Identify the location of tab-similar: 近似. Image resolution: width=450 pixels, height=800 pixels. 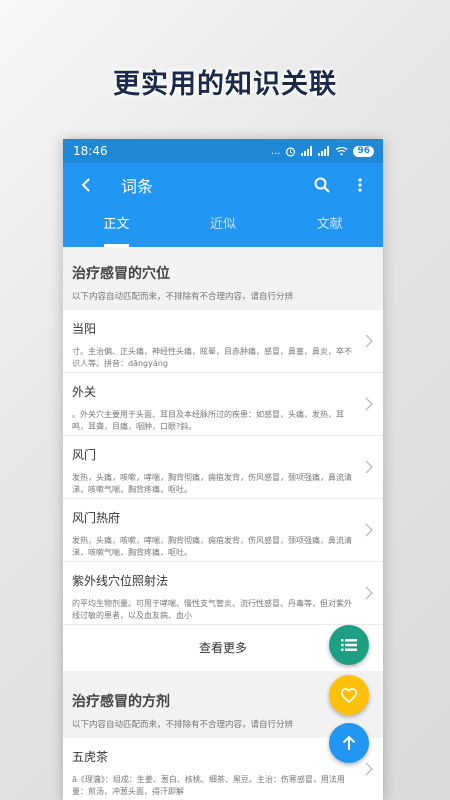
(223, 227).